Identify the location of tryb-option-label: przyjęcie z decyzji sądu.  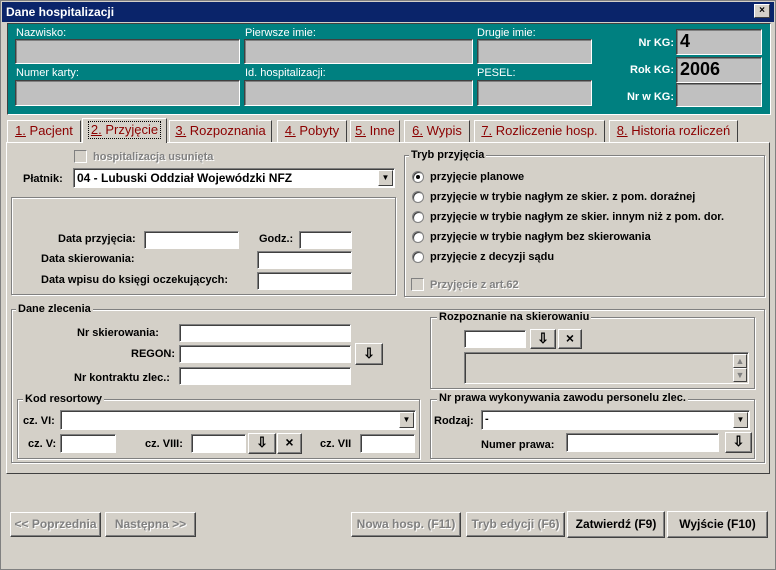
(492, 257).